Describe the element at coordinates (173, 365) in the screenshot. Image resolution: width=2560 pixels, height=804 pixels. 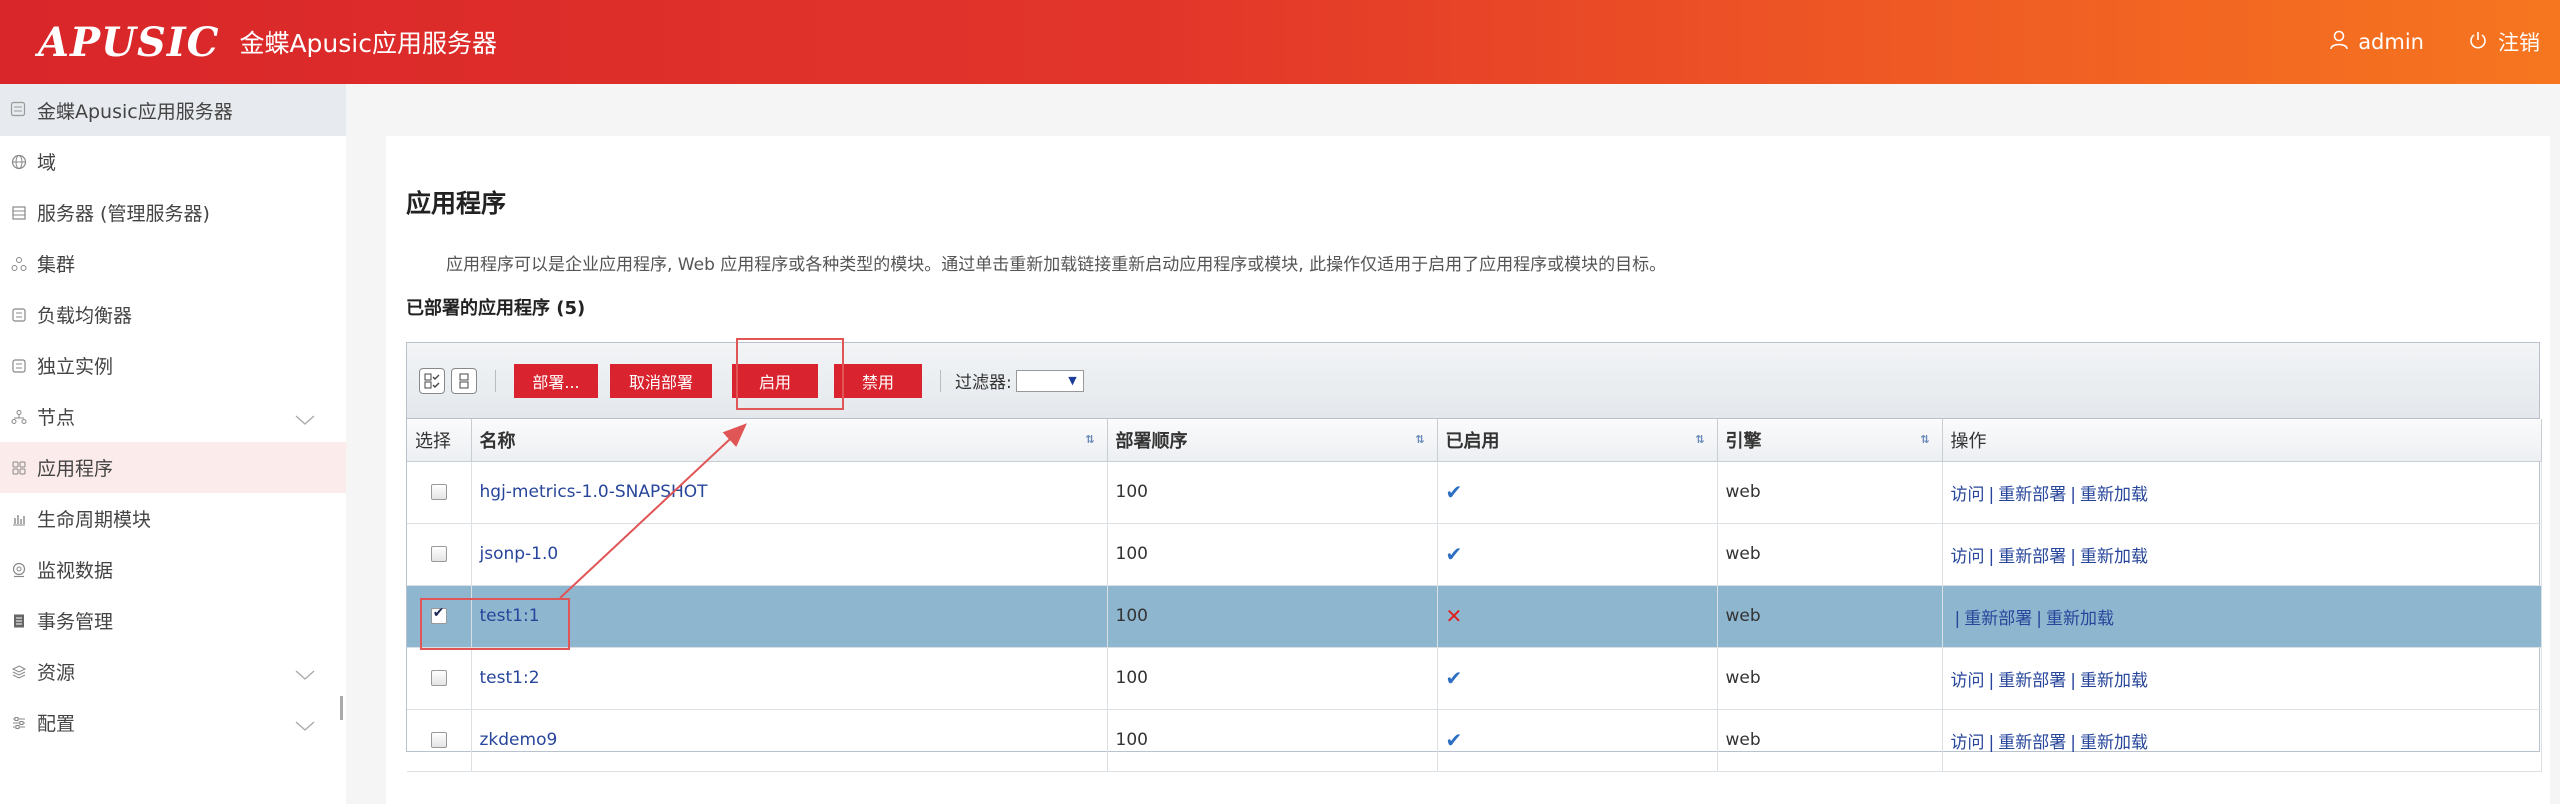
I see `sidebar-item-instance: 独立实例` at that location.